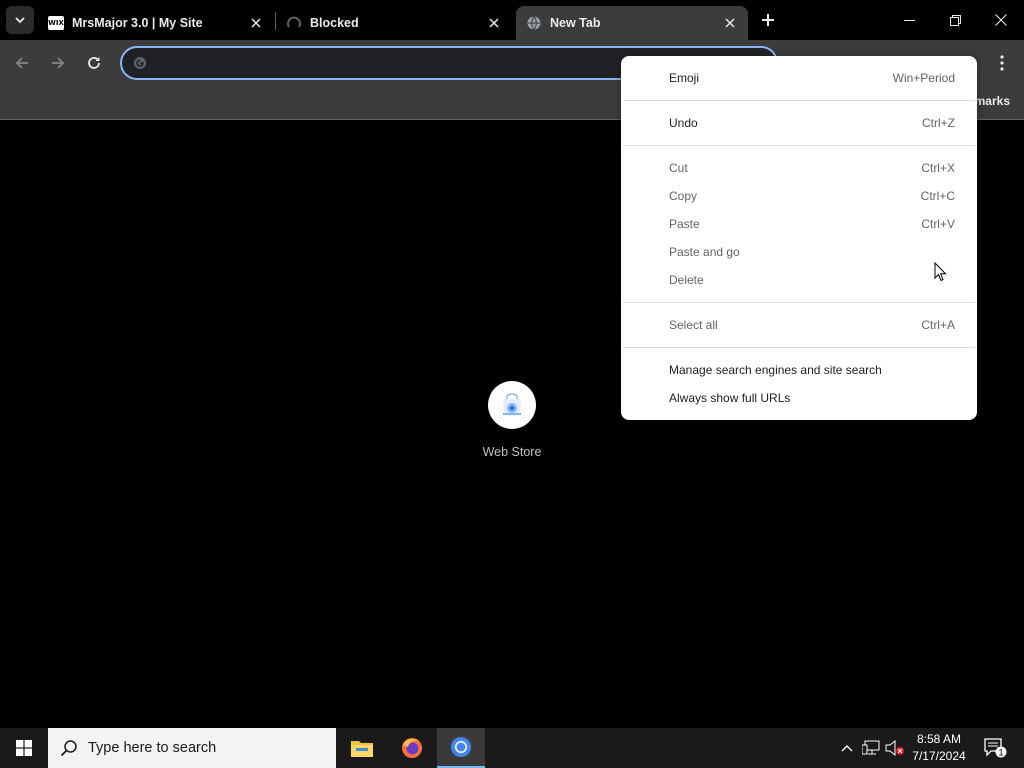 This screenshot has height=768, width=1024. Describe the element at coordinates (799, 280) in the screenshot. I see `menu-item-delete: Delete` at that location.